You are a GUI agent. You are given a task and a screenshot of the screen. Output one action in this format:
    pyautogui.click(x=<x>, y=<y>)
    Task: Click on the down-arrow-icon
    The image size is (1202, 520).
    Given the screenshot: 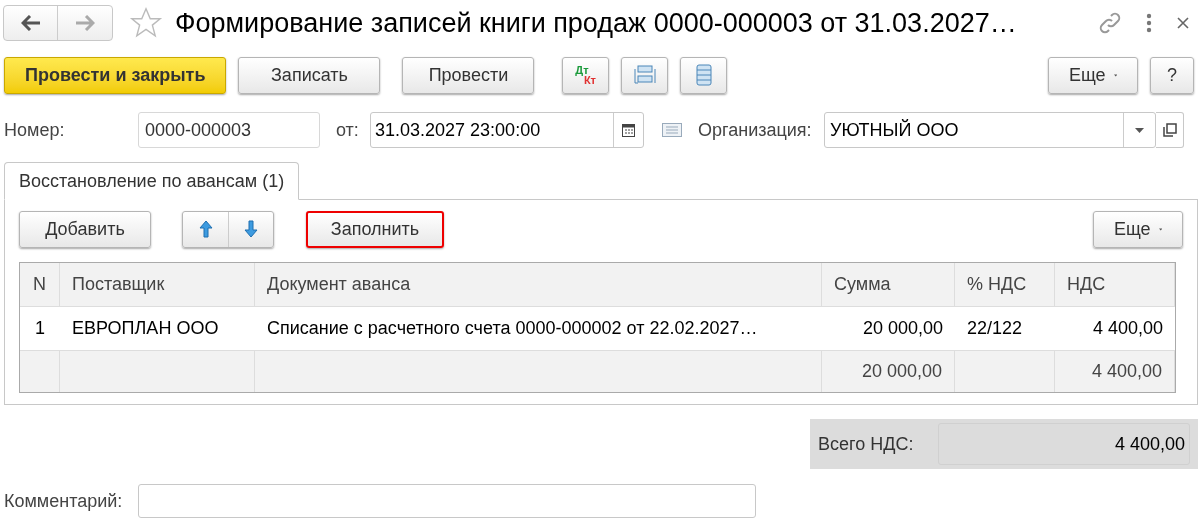 What is the action you would take?
    pyautogui.click(x=251, y=229)
    